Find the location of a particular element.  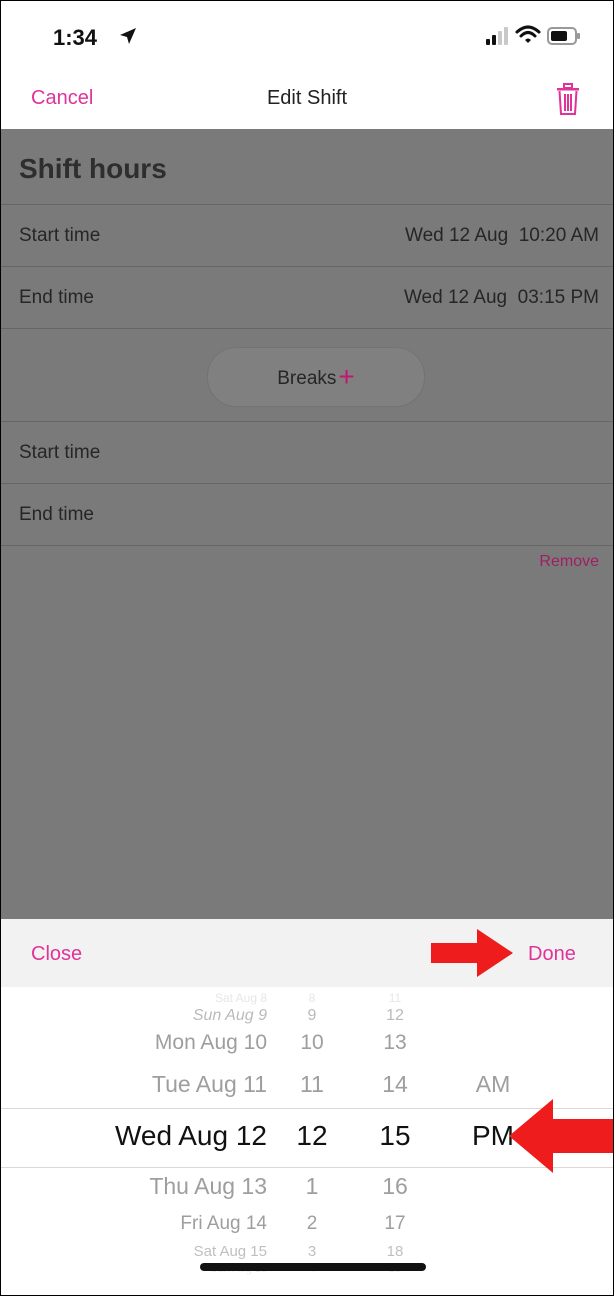

plus-icon: + is located at coordinates (346, 376).